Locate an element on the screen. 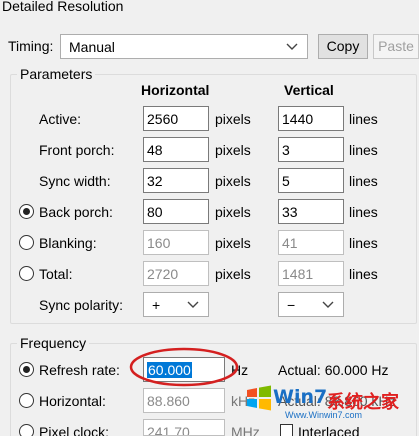 The width and height of the screenshot is (419, 436). total-label: Total: is located at coordinates (56, 274).